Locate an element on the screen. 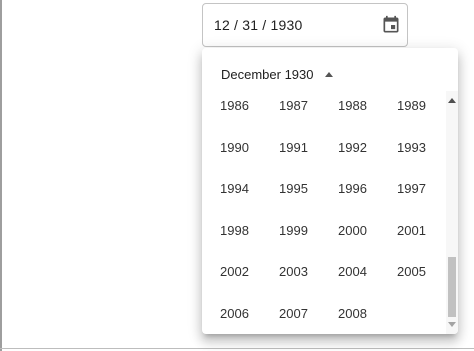 The width and height of the screenshot is (474, 351). year-option: 1998 is located at coordinates (234, 231).